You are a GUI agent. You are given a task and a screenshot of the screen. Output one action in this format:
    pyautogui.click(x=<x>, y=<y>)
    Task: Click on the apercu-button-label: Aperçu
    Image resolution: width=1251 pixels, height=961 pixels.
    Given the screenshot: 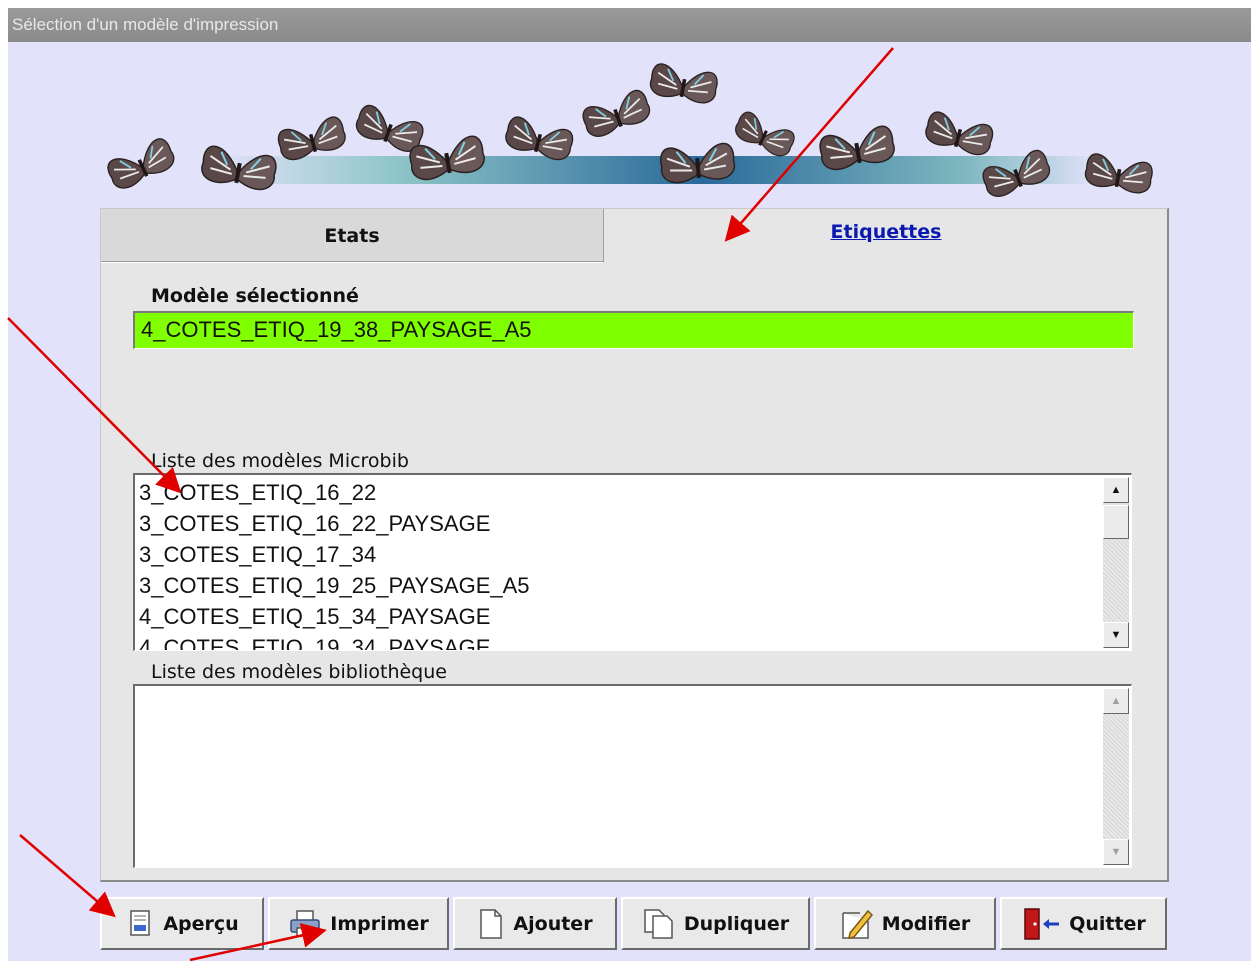 What is the action you would take?
    pyautogui.click(x=201, y=923)
    